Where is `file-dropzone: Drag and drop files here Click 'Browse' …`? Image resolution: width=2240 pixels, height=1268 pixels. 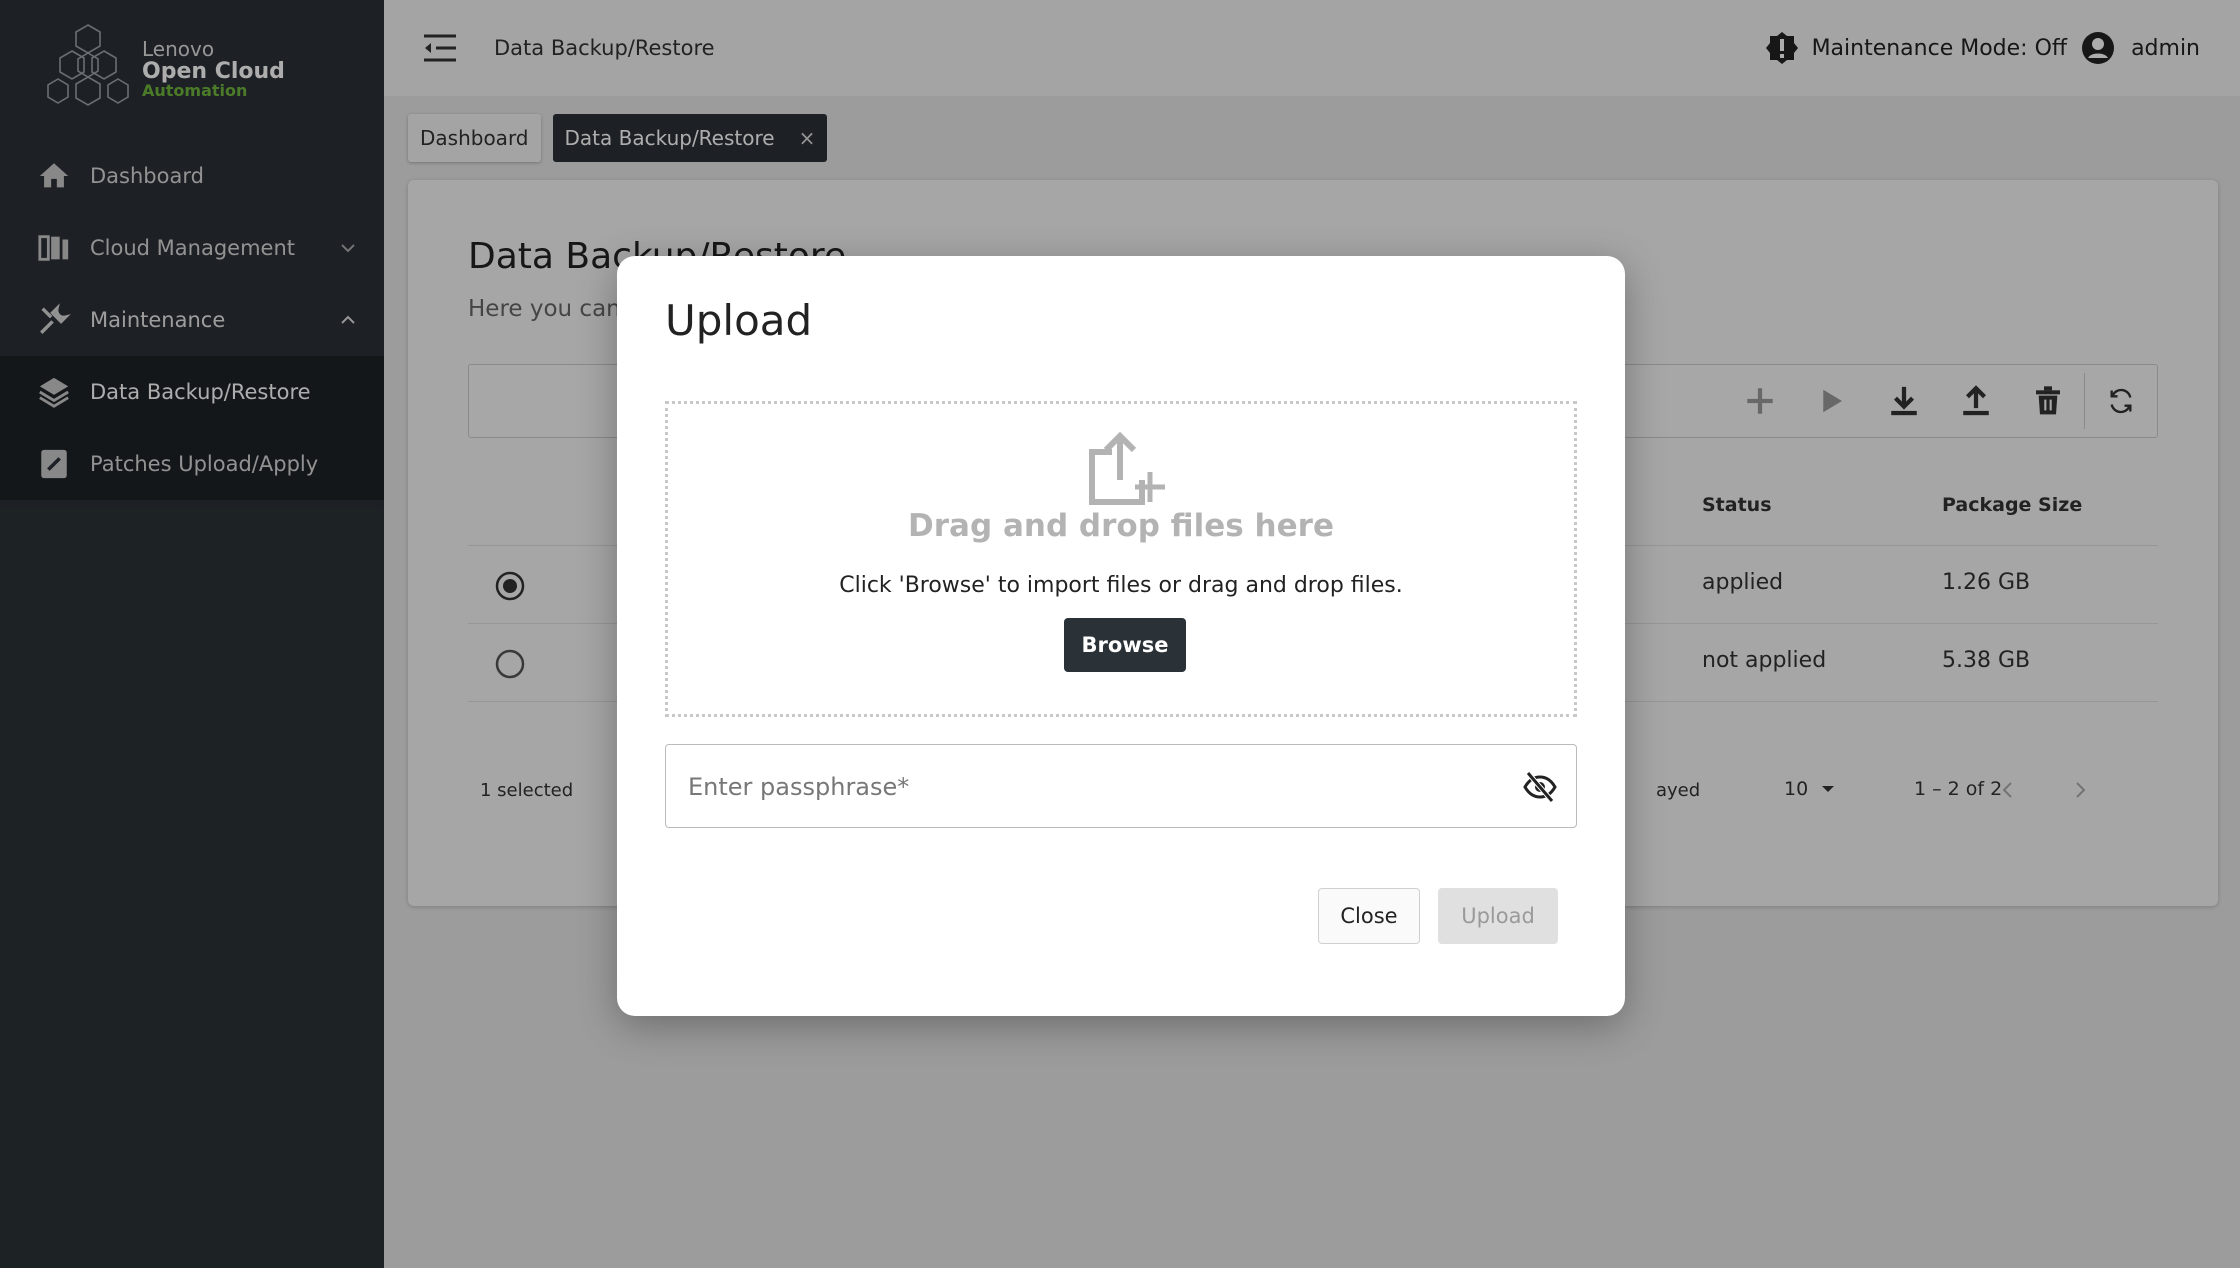
file-dropzone: Drag and drop files here Click 'Browse' … is located at coordinates (1121, 559).